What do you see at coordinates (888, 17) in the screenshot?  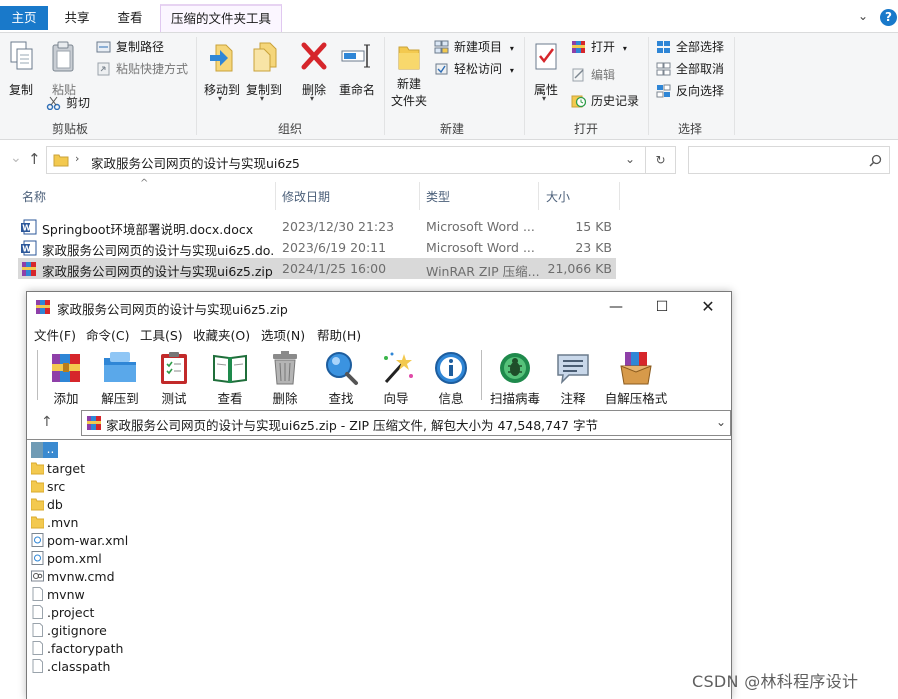 I see `help-icon: ?` at bounding box center [888, 17].